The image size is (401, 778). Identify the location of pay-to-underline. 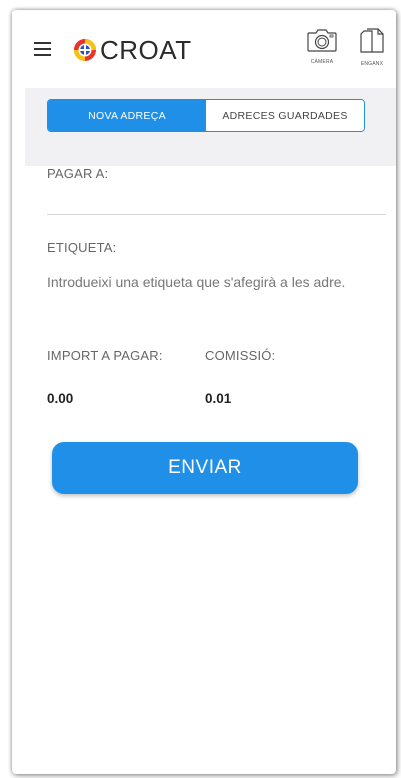
(216, 214).